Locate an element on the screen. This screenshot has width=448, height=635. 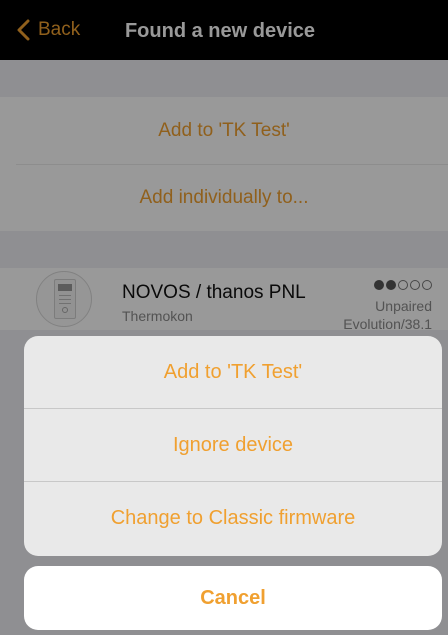
cancel-button: Cancel is located at coordinates (233, 598).